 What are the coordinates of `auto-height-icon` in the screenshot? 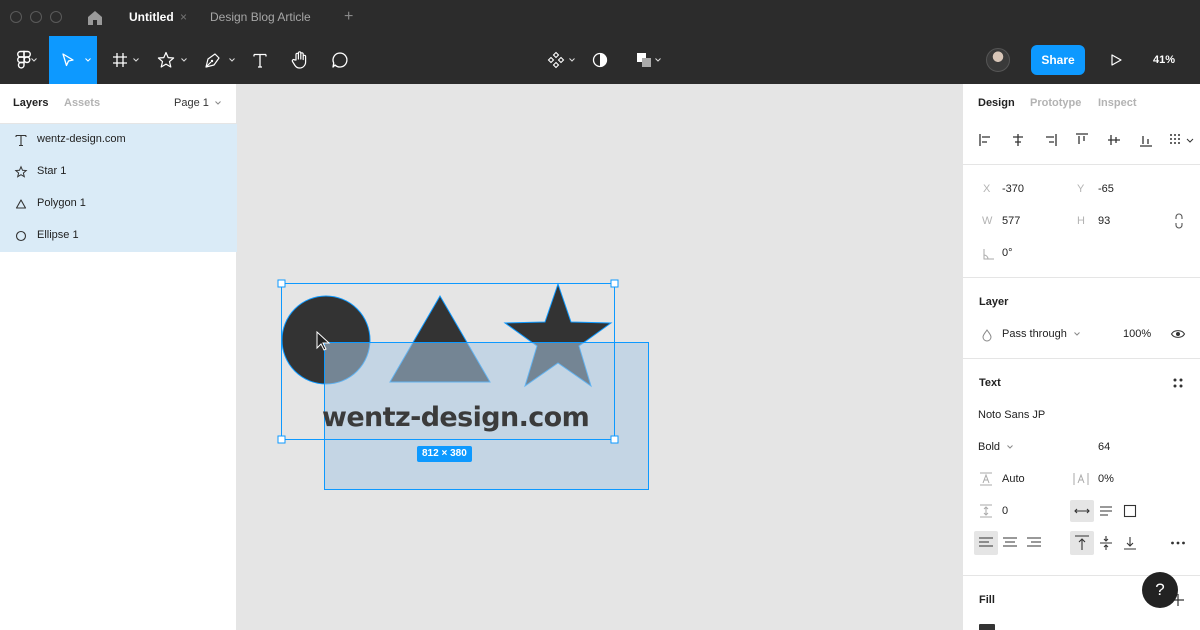 It's located at (1106, 511).